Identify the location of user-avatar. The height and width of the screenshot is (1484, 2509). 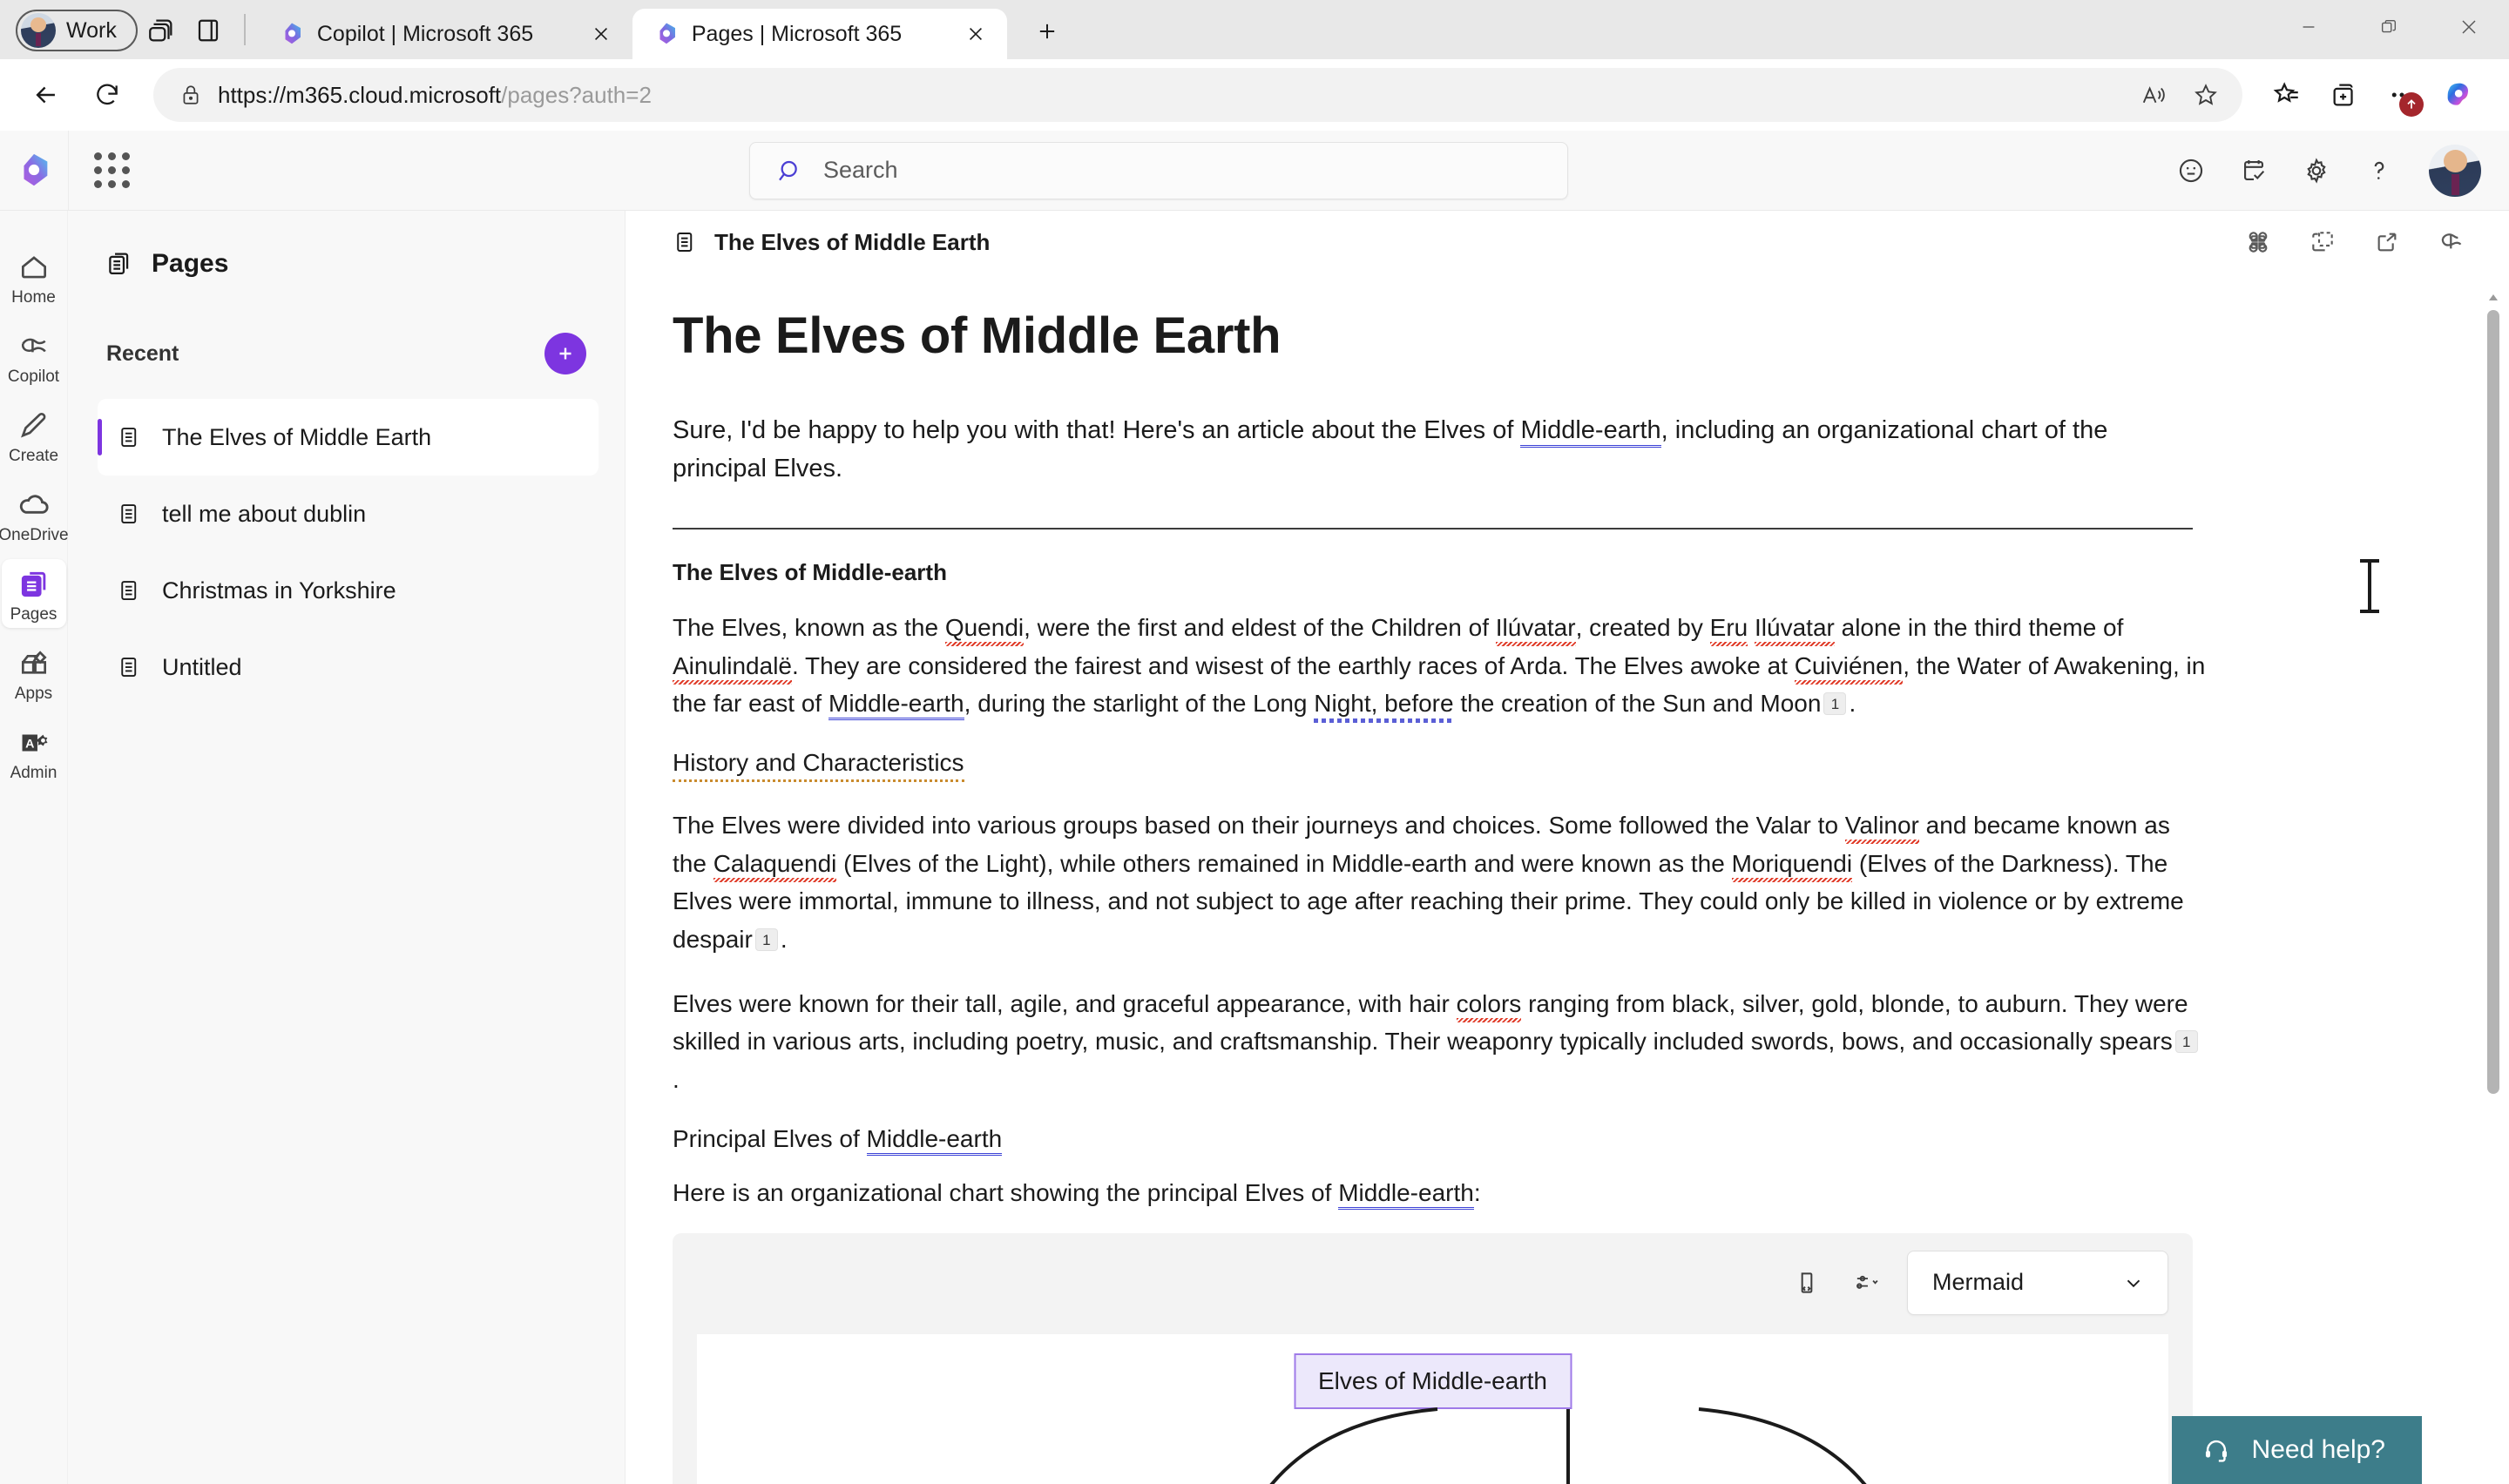
(2455, 171).